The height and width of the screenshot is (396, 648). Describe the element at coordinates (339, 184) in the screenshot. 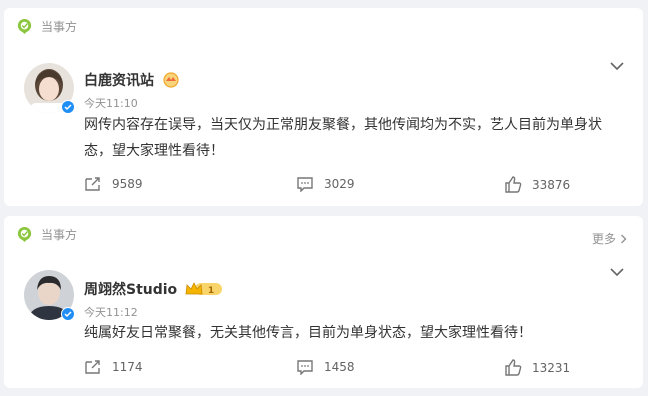

I see `comment-count: 3029` at that location.